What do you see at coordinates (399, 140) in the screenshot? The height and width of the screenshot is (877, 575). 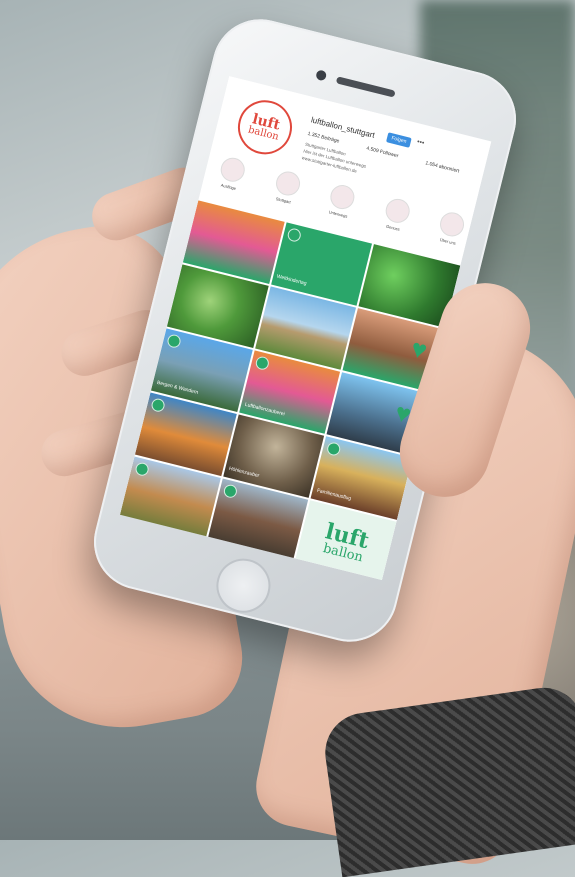 I see `follow-button: Folgen` at bounding box center [399, 140].